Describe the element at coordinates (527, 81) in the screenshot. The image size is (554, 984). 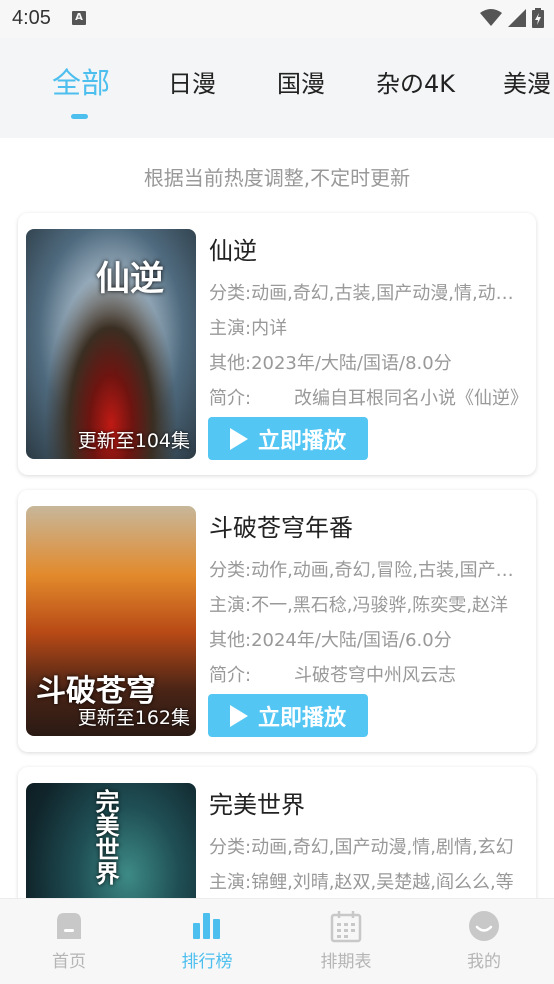
I see `tab-american-anime: 美漫` at that location.